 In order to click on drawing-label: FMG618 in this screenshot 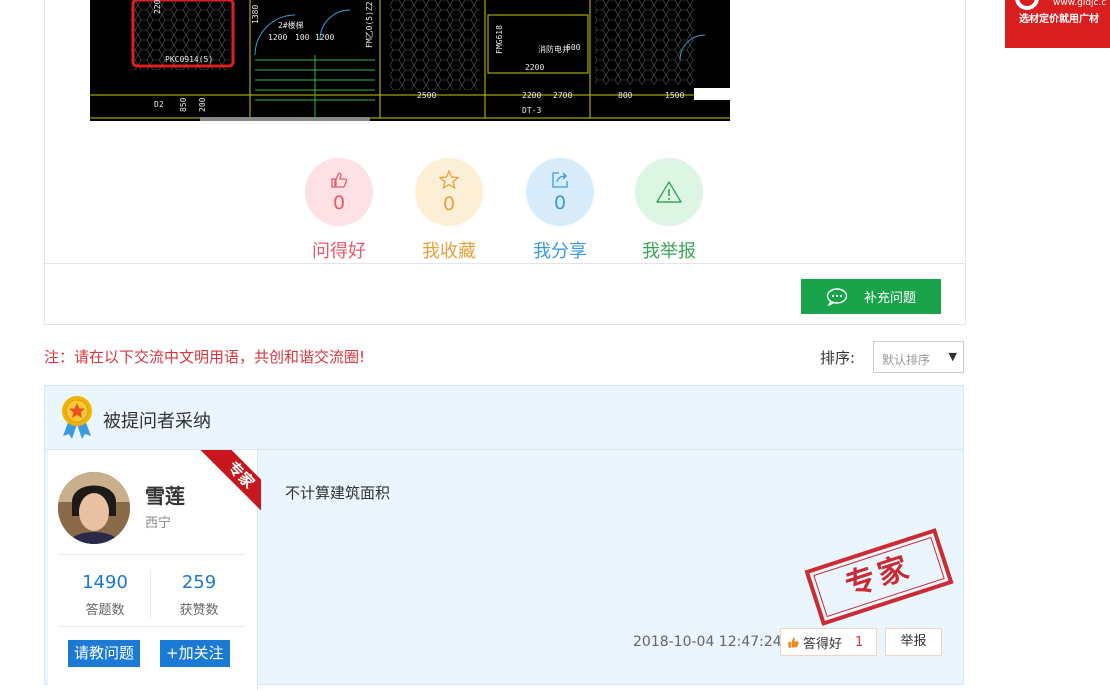, I will do `click(499, 39)`.